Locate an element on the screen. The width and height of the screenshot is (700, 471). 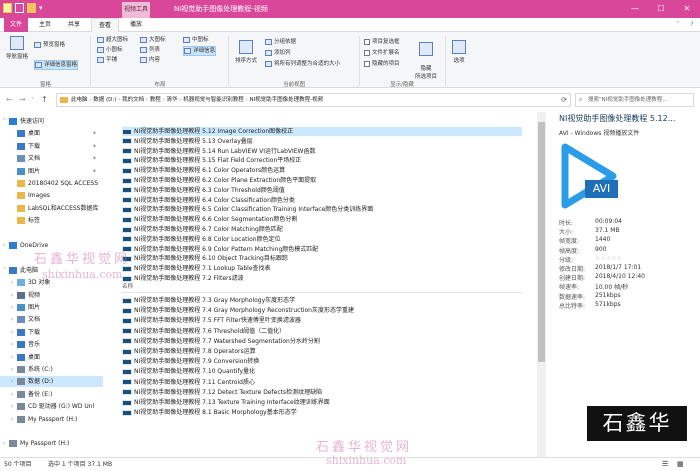
layout-tiles: 平铺 is located at coordinates (107, 60).